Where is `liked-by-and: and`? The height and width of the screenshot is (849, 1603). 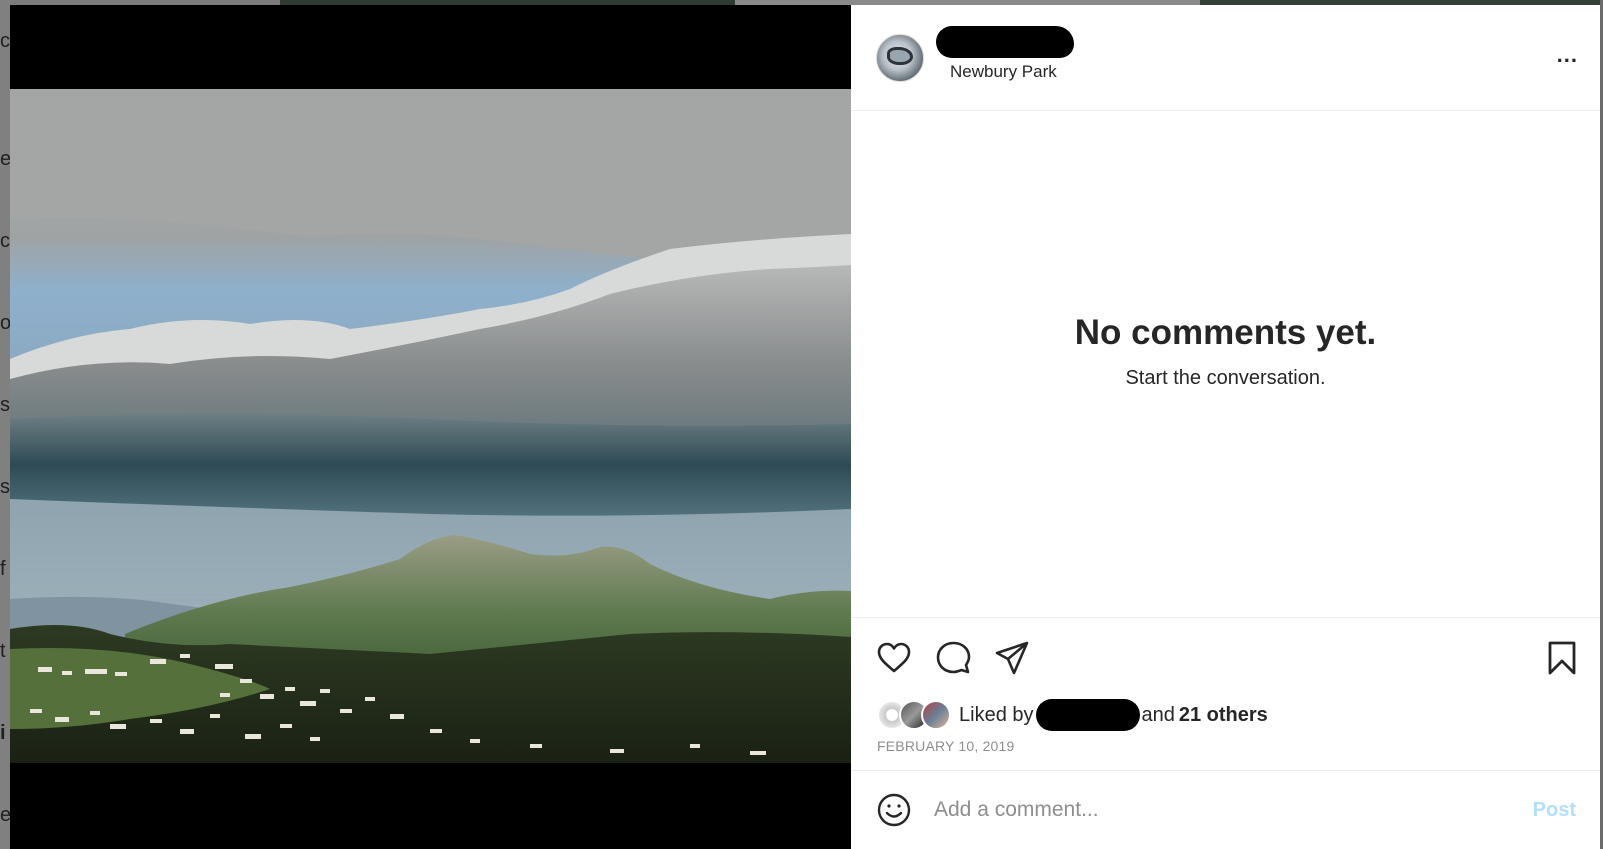 liked-by-and: and is located at coordinates (1158, 714).